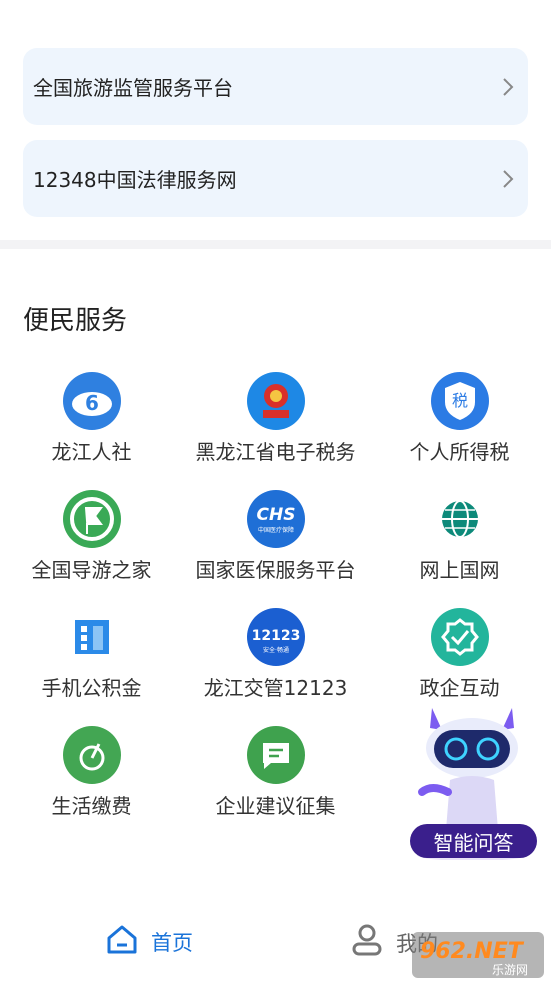 Image resolution: width=551 pixels, height=981 pixels. I want to click on tab-home: 首页, so click(149, 941).